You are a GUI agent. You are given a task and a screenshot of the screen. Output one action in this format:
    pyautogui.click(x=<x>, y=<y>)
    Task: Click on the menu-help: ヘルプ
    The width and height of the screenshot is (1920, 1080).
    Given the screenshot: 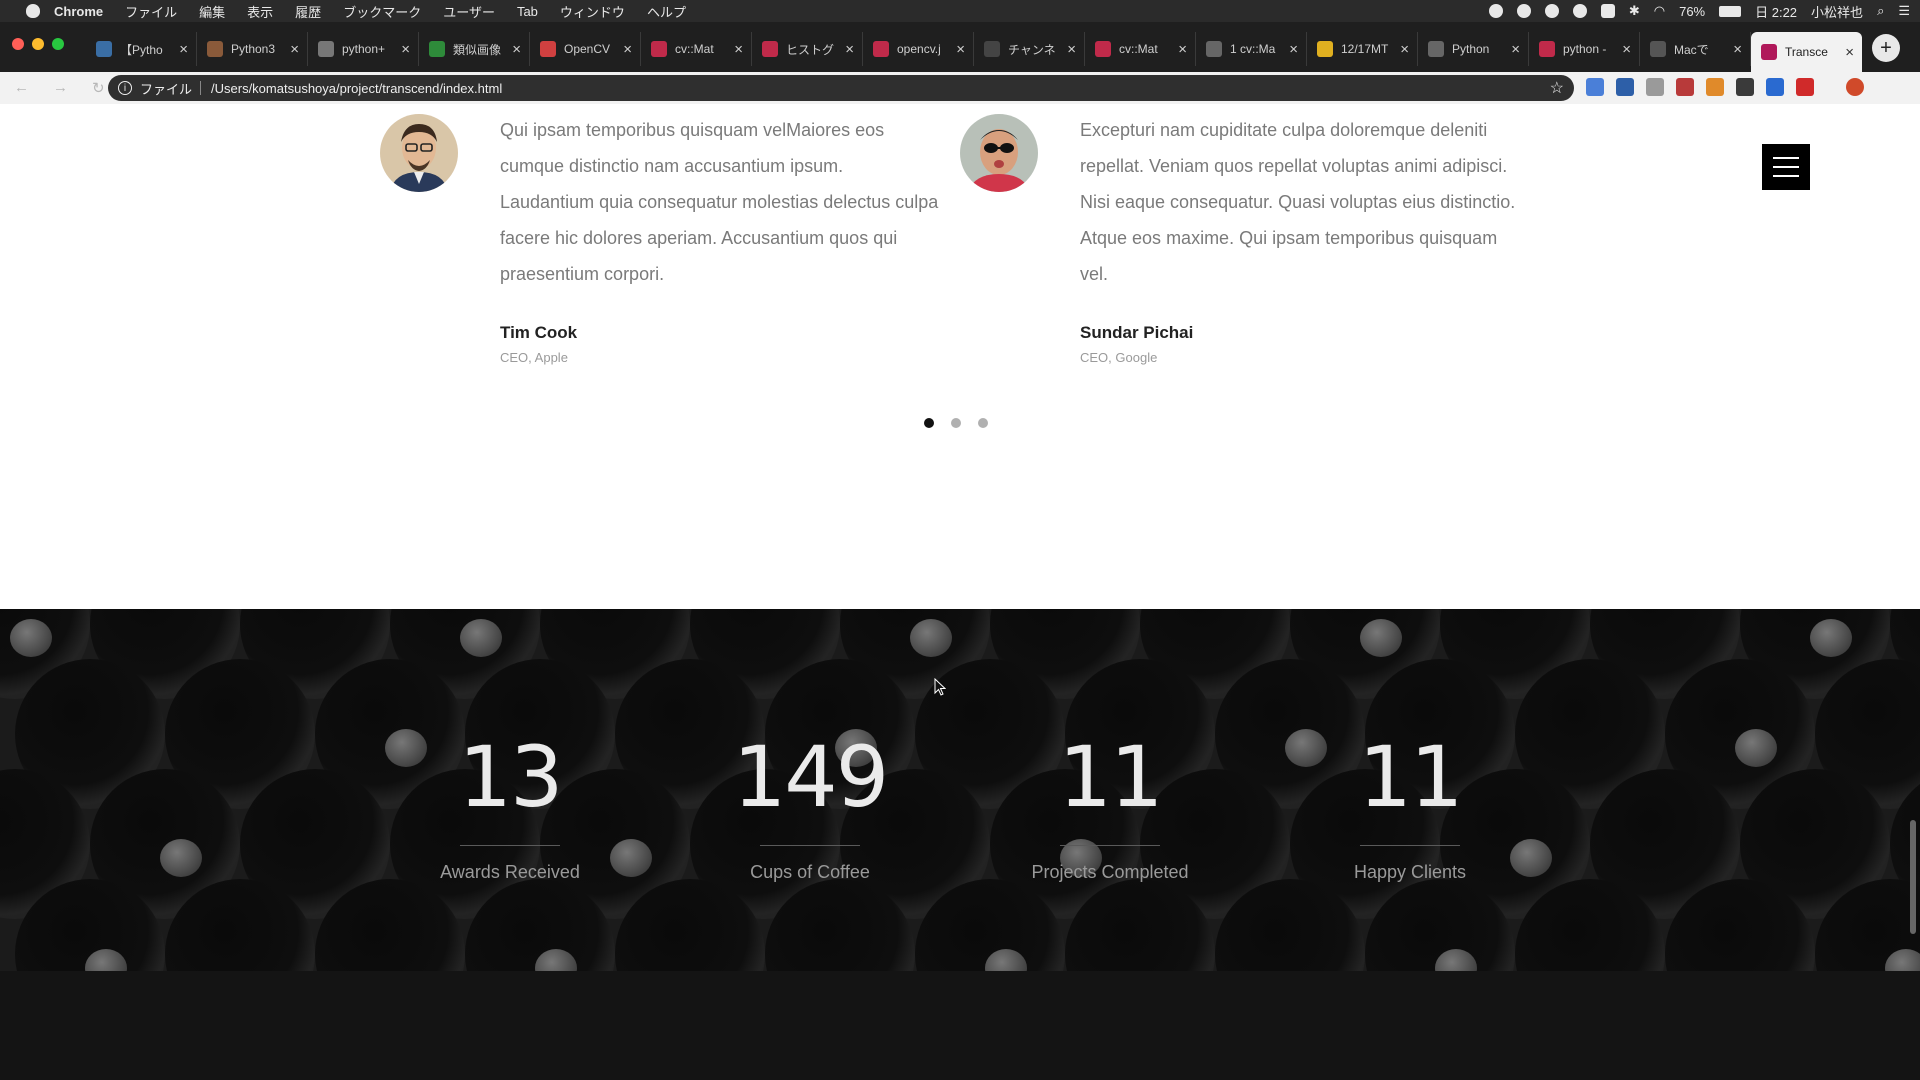 What is the action you would take?
    pyautogui.click(x=666, y=11)
    